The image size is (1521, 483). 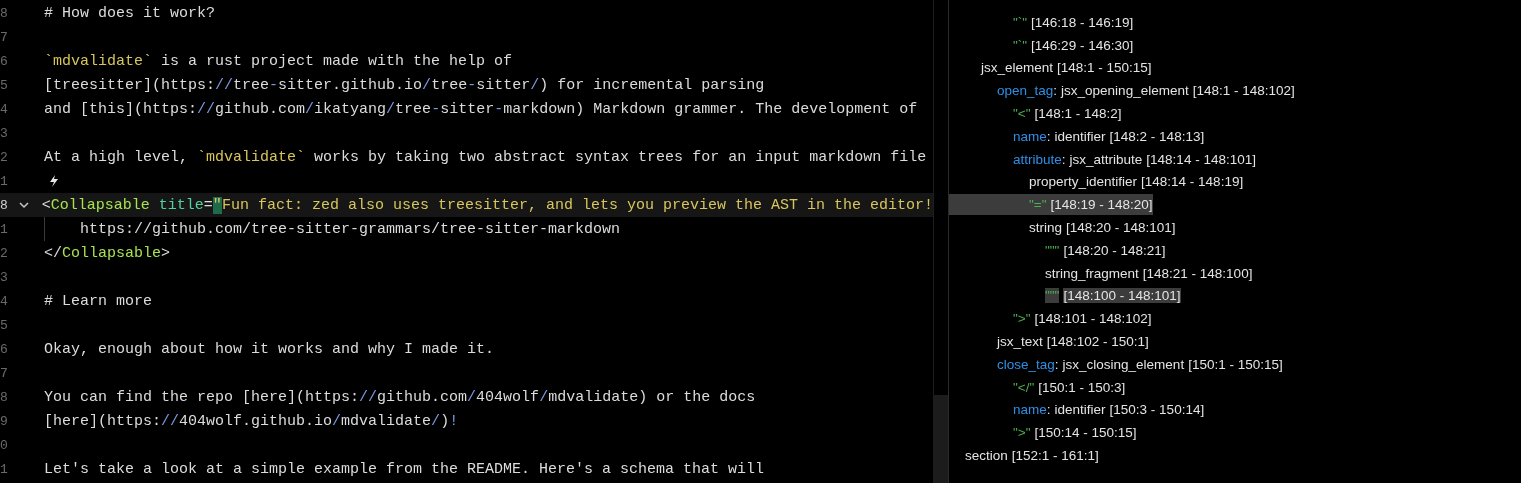 What do you see at coordinates (1069, 387) in the screenshot?
I see `tree-item: "</" [150:1 - 150:3]` at bounding box center [1069, 387].